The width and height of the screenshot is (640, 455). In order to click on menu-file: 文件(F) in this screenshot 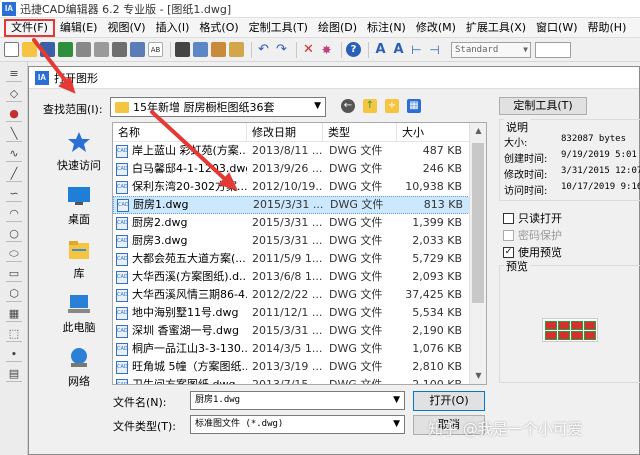, I will do `click(29, 27)`.